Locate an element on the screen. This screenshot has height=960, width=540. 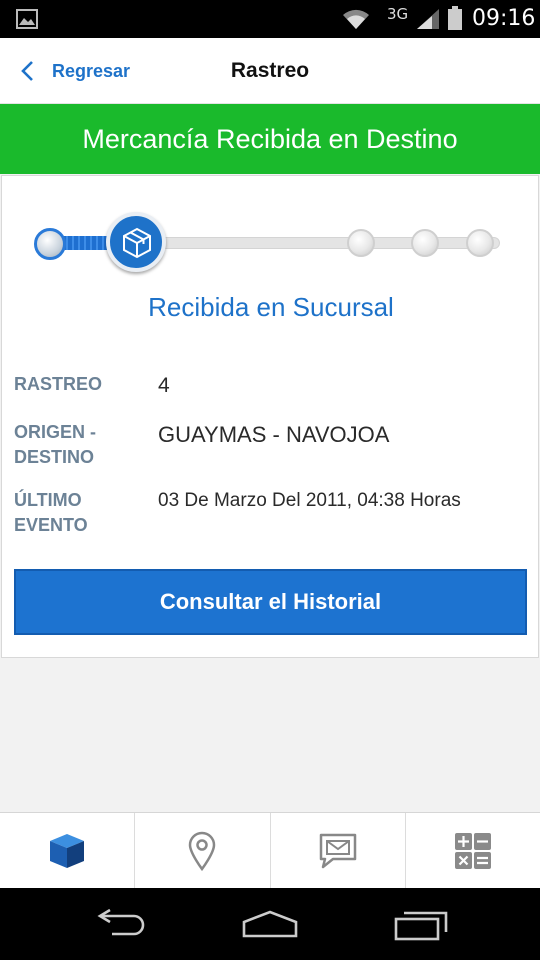
box-icon is located at coordinates (67, 850).